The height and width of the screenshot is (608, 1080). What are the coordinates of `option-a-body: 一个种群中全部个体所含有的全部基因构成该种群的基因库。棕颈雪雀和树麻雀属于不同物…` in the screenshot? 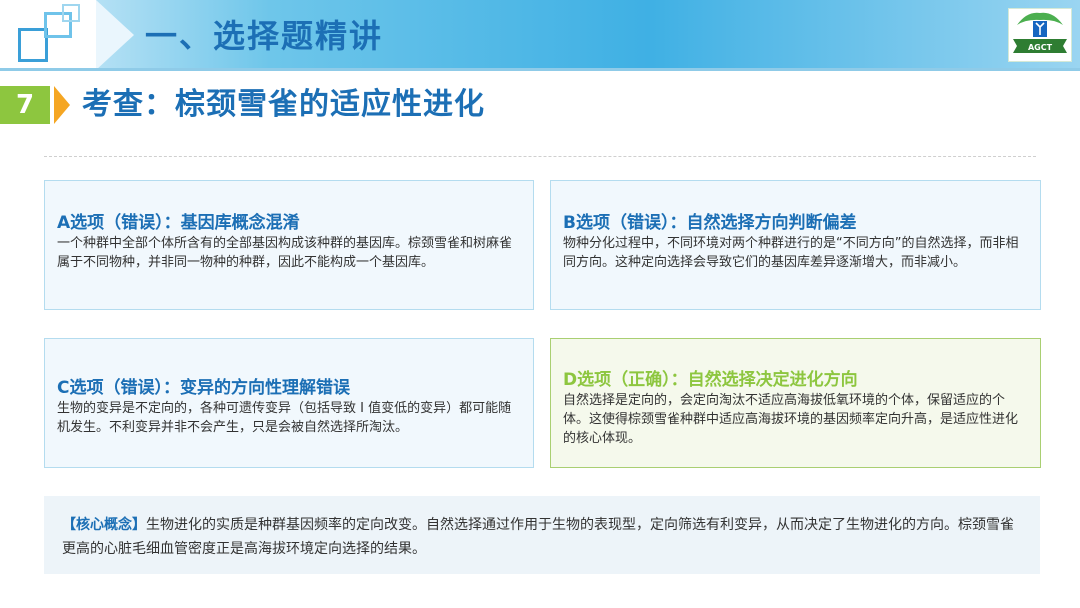 It's located at (285, 253).